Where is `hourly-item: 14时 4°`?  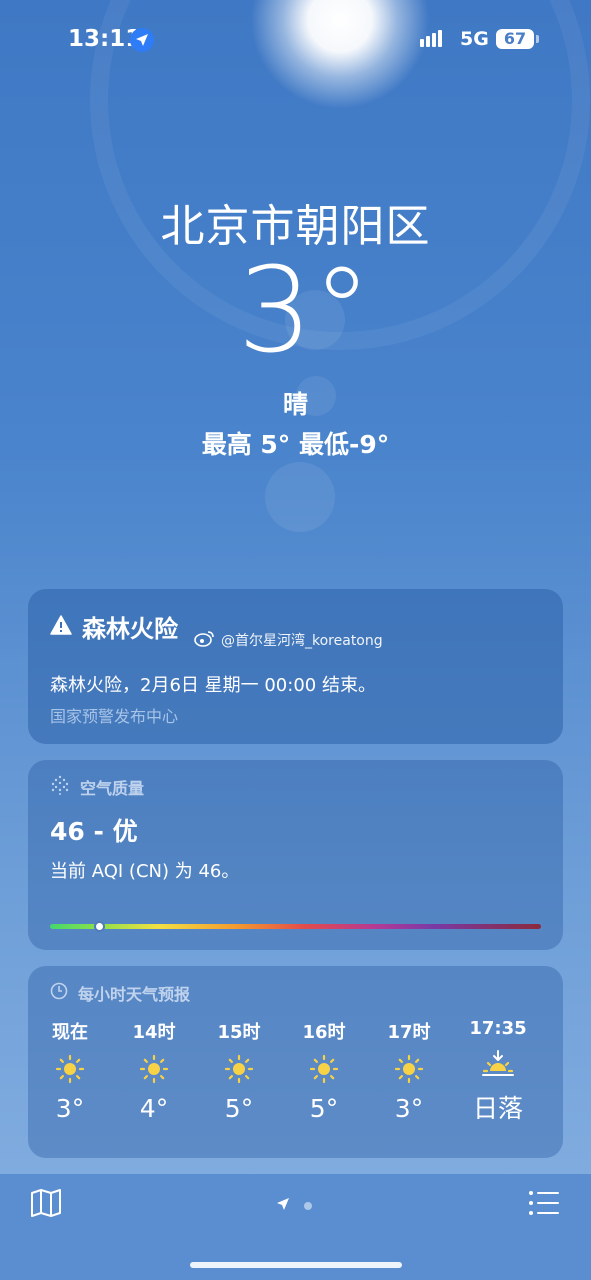 hourly-item: 14时 4° is located at coordinates (154, 1070).